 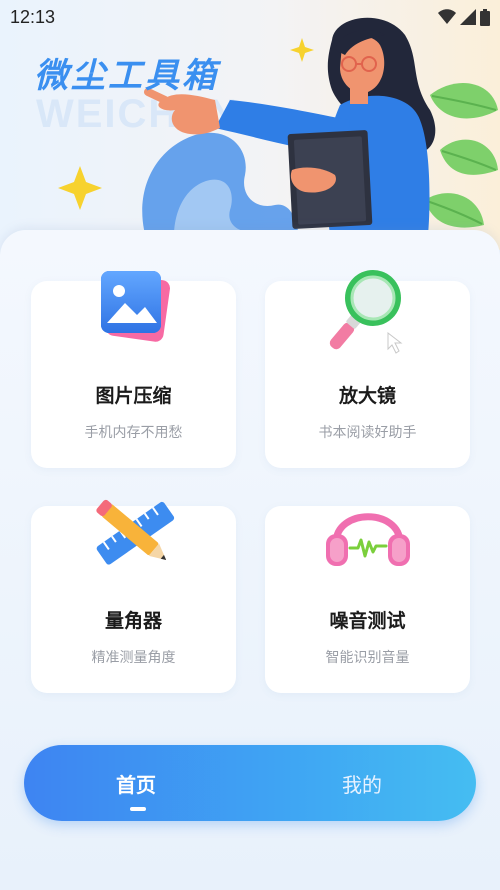 I want to click on tool-subtitle: 书本阅读好助手, so click(x=367, y=433).